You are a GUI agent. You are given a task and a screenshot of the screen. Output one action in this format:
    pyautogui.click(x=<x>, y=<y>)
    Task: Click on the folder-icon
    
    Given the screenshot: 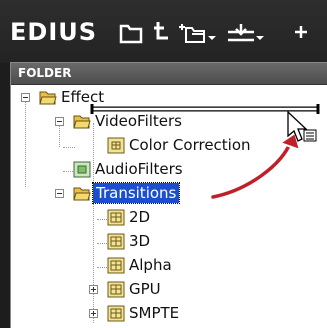 What is the action you would take?
    pyautogui.click(x=131, y=31)
    